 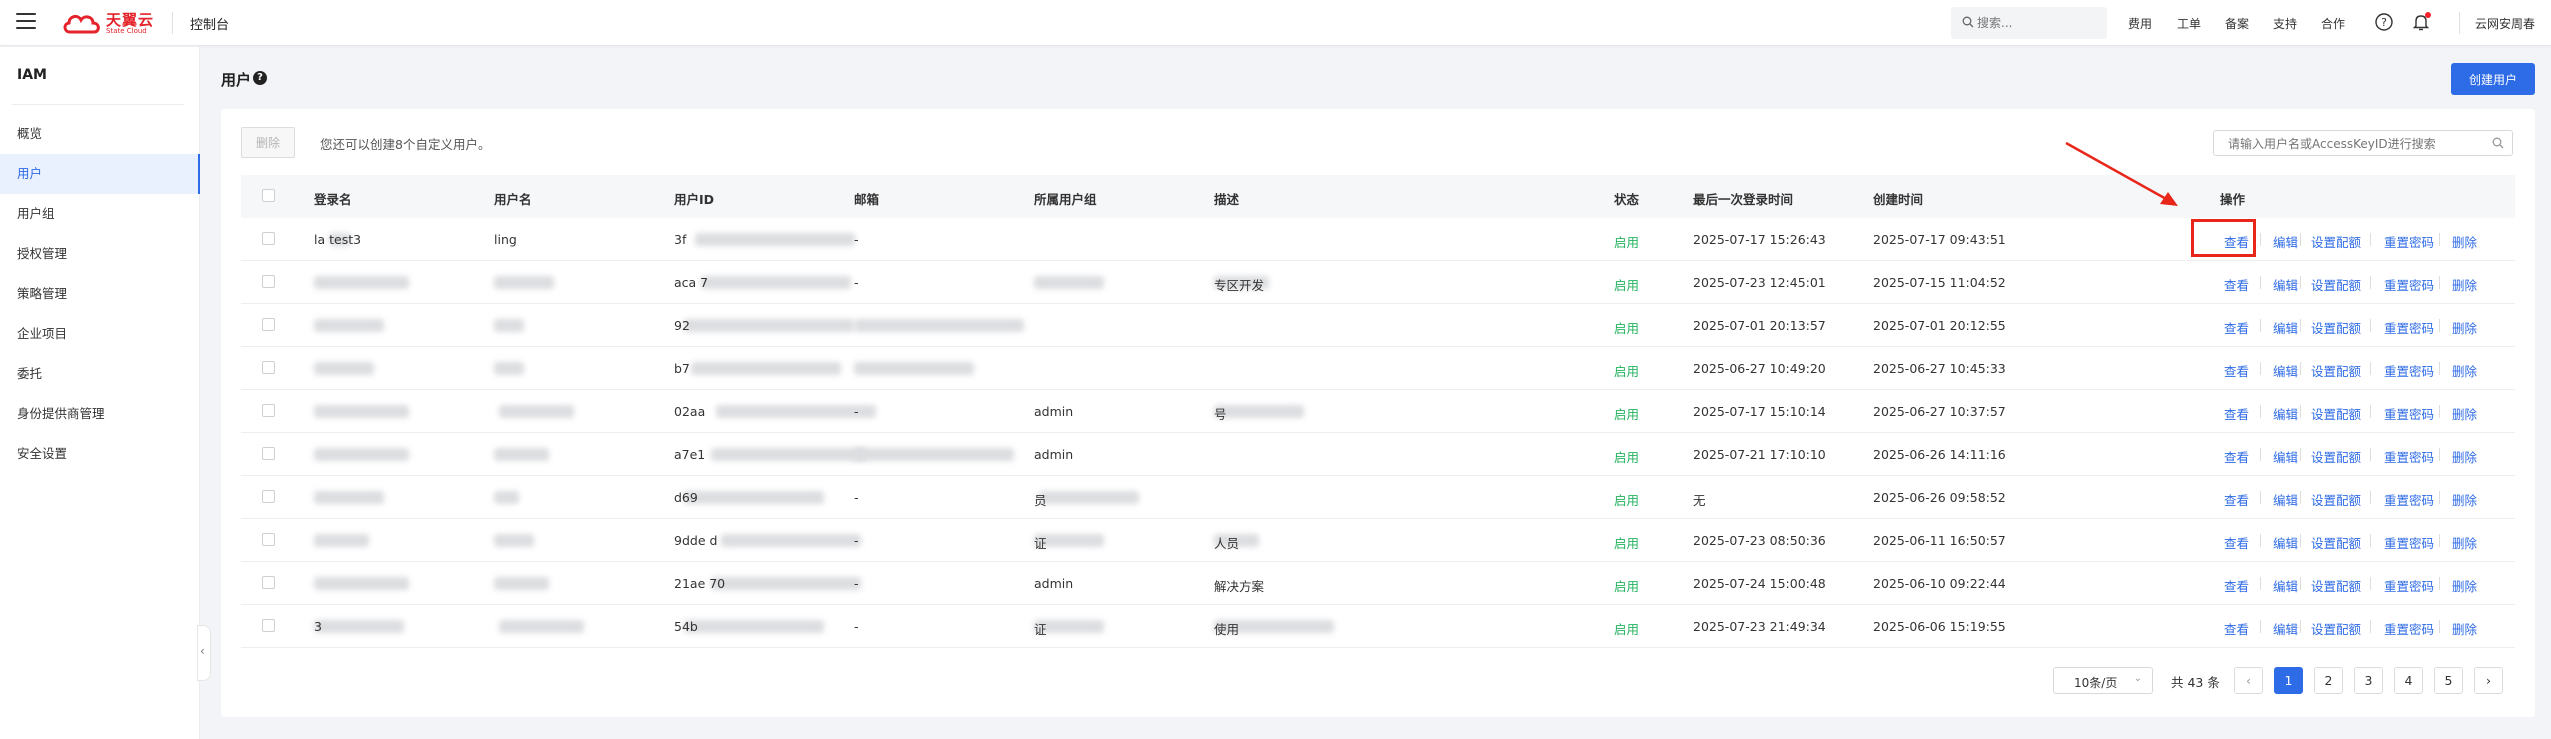 What do you see at coordinates (100, 374) in the screenshot?
I see `sidebar-item-delegation: 委托` at bounding box center [100, 374].